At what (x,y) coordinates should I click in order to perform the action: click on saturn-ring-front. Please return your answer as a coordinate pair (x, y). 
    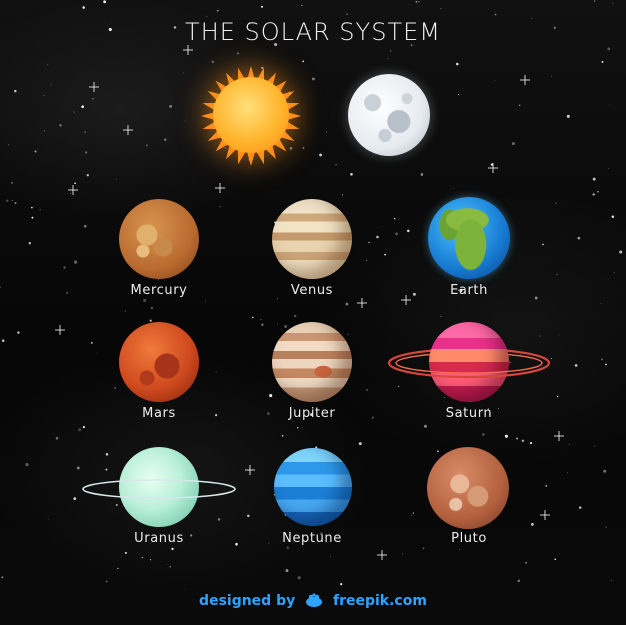
    Looking at the image, I should click on (469, 370).